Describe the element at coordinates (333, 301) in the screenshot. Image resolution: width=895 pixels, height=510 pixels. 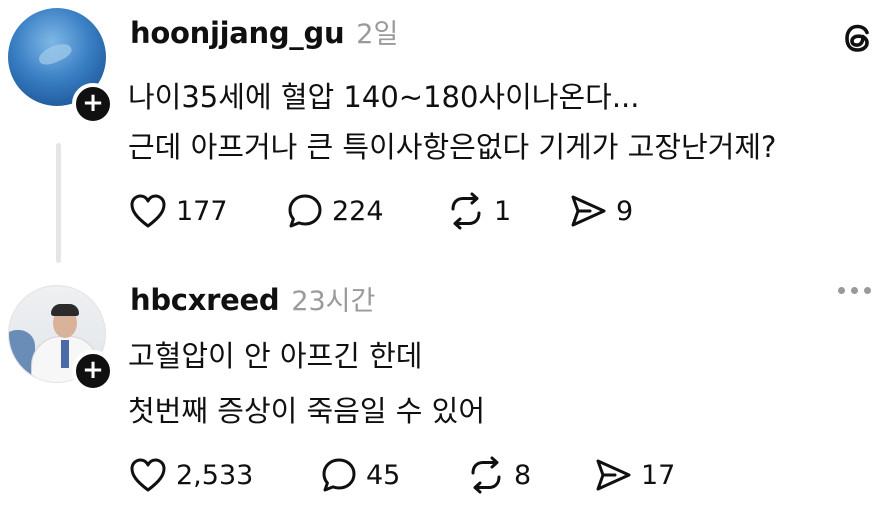
I see `post-time: 23시간` at that location.